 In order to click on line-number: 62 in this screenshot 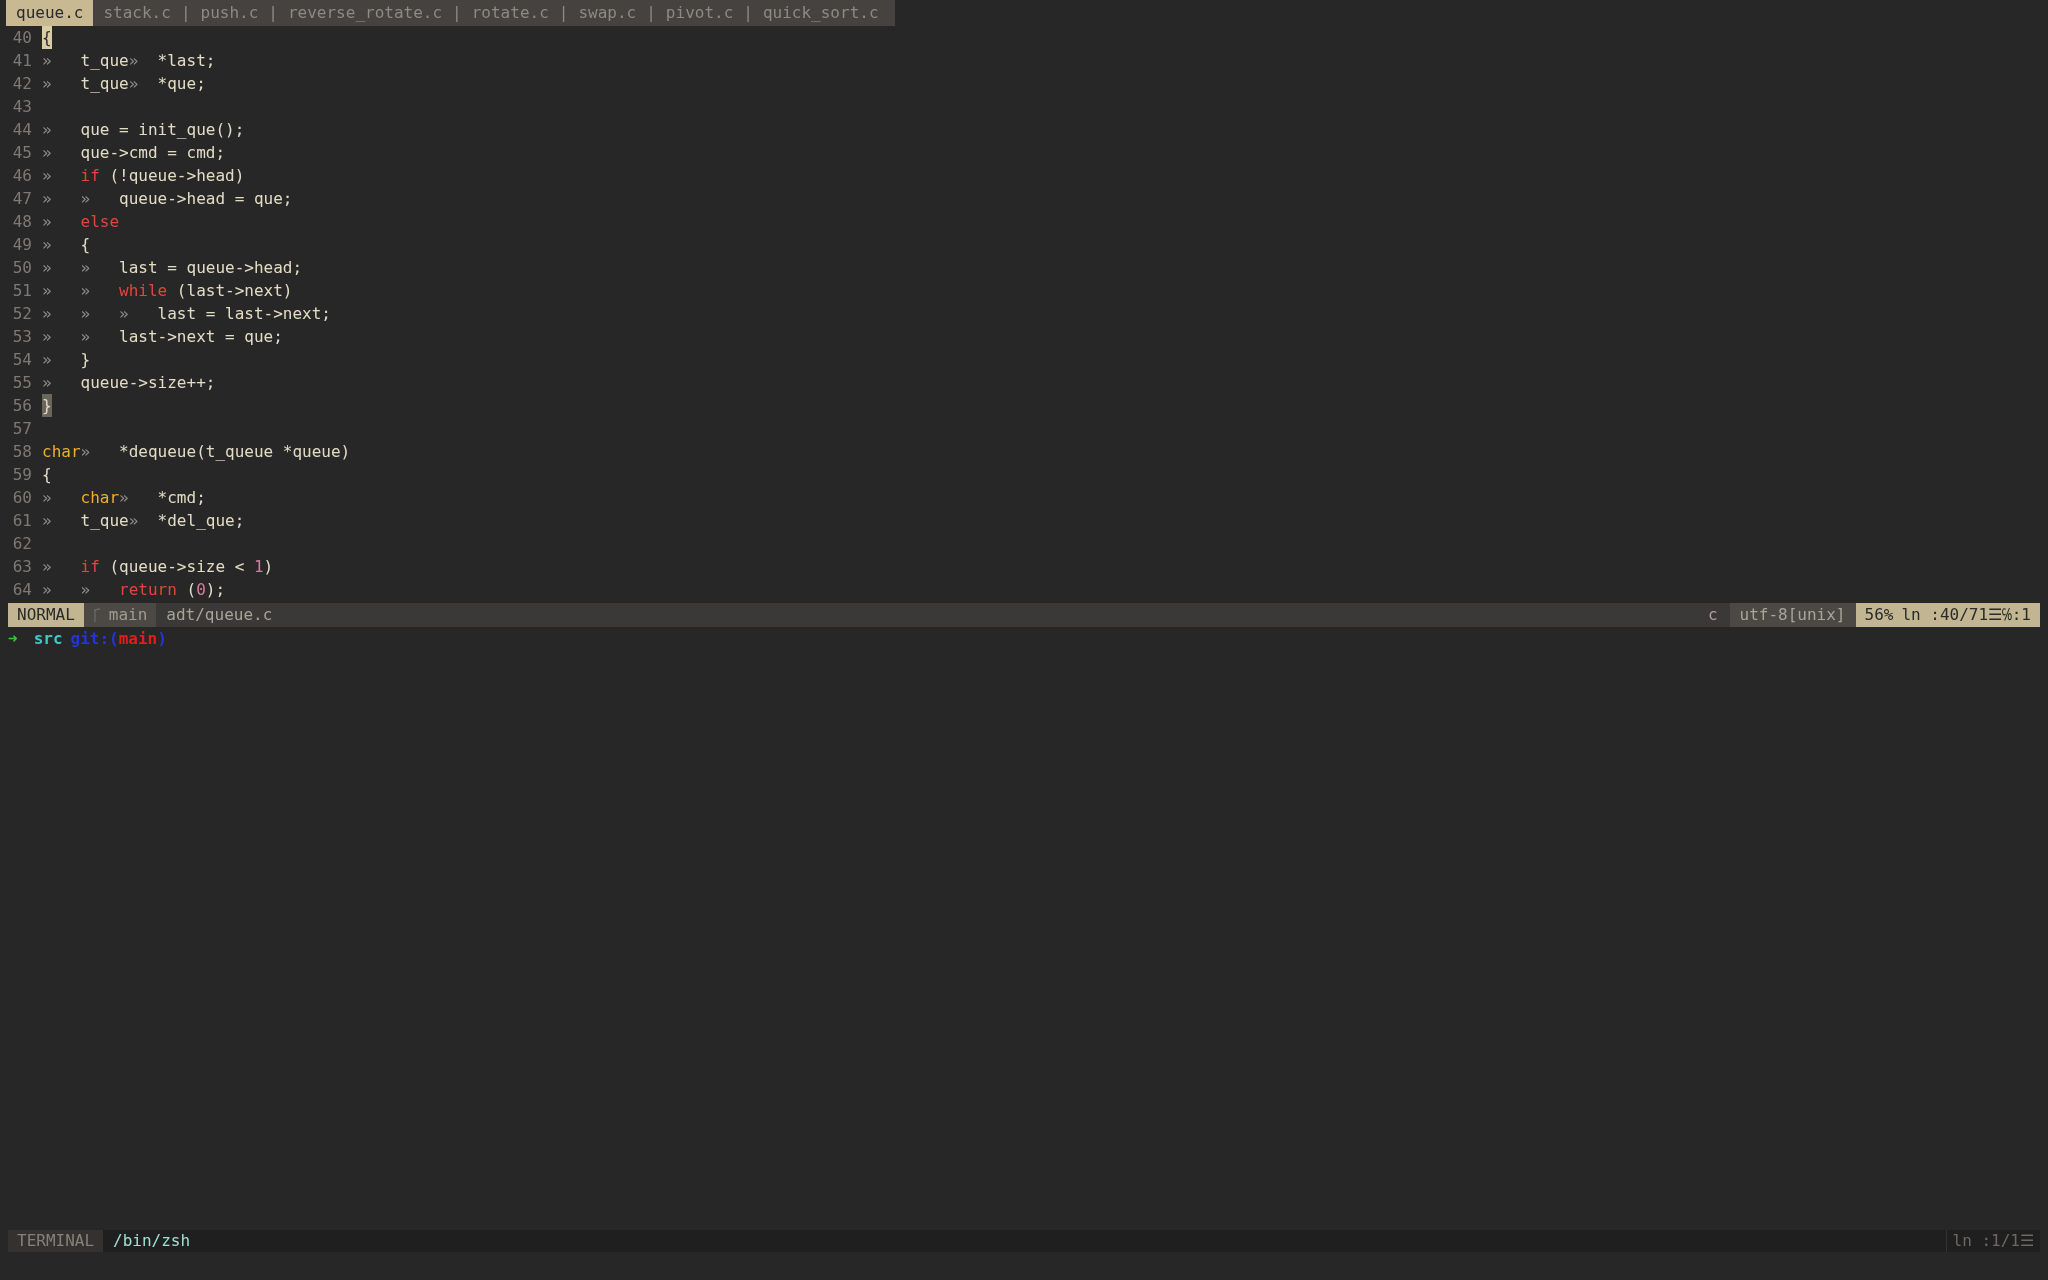, I will do `click(22, 544)`.